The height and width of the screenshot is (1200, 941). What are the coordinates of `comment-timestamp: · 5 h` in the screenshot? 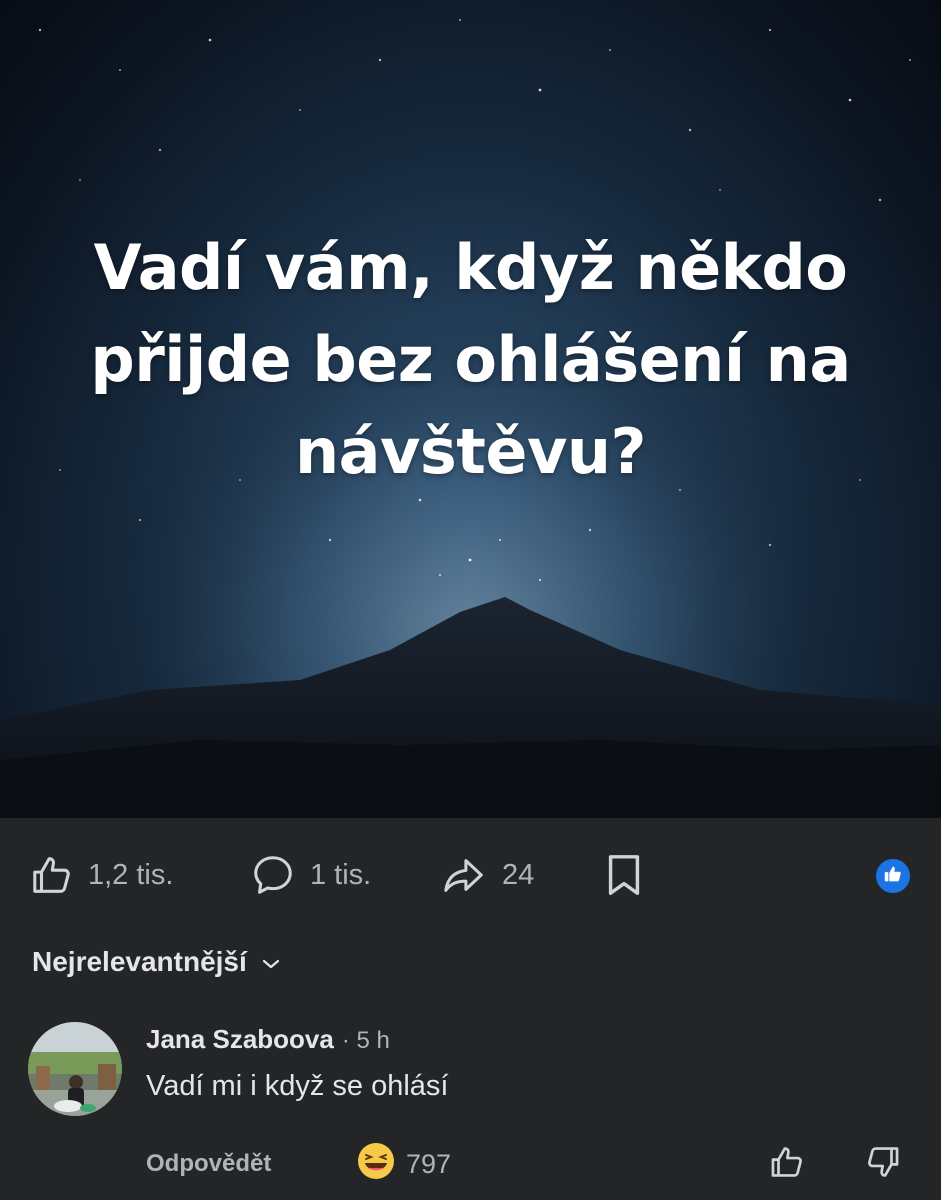 It's located at (365, 1040).